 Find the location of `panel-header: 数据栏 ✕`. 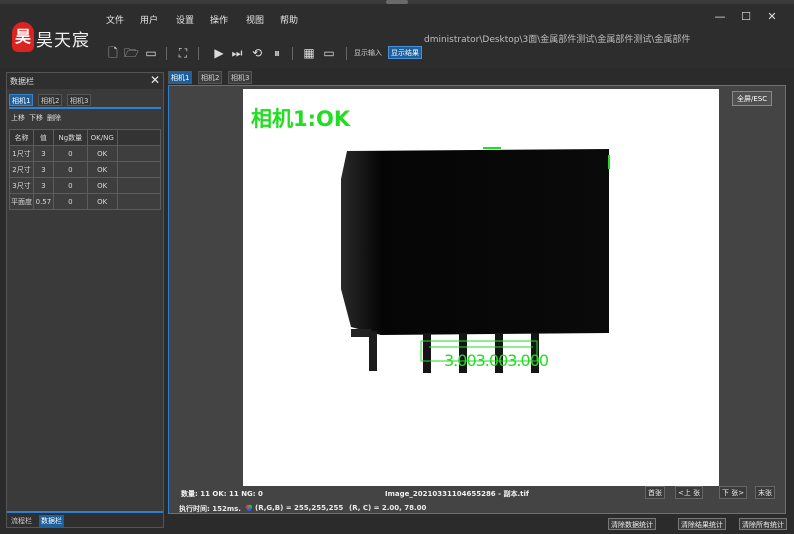

panel-header: 数据栏 ✕ is located at coordinates (85, 81).